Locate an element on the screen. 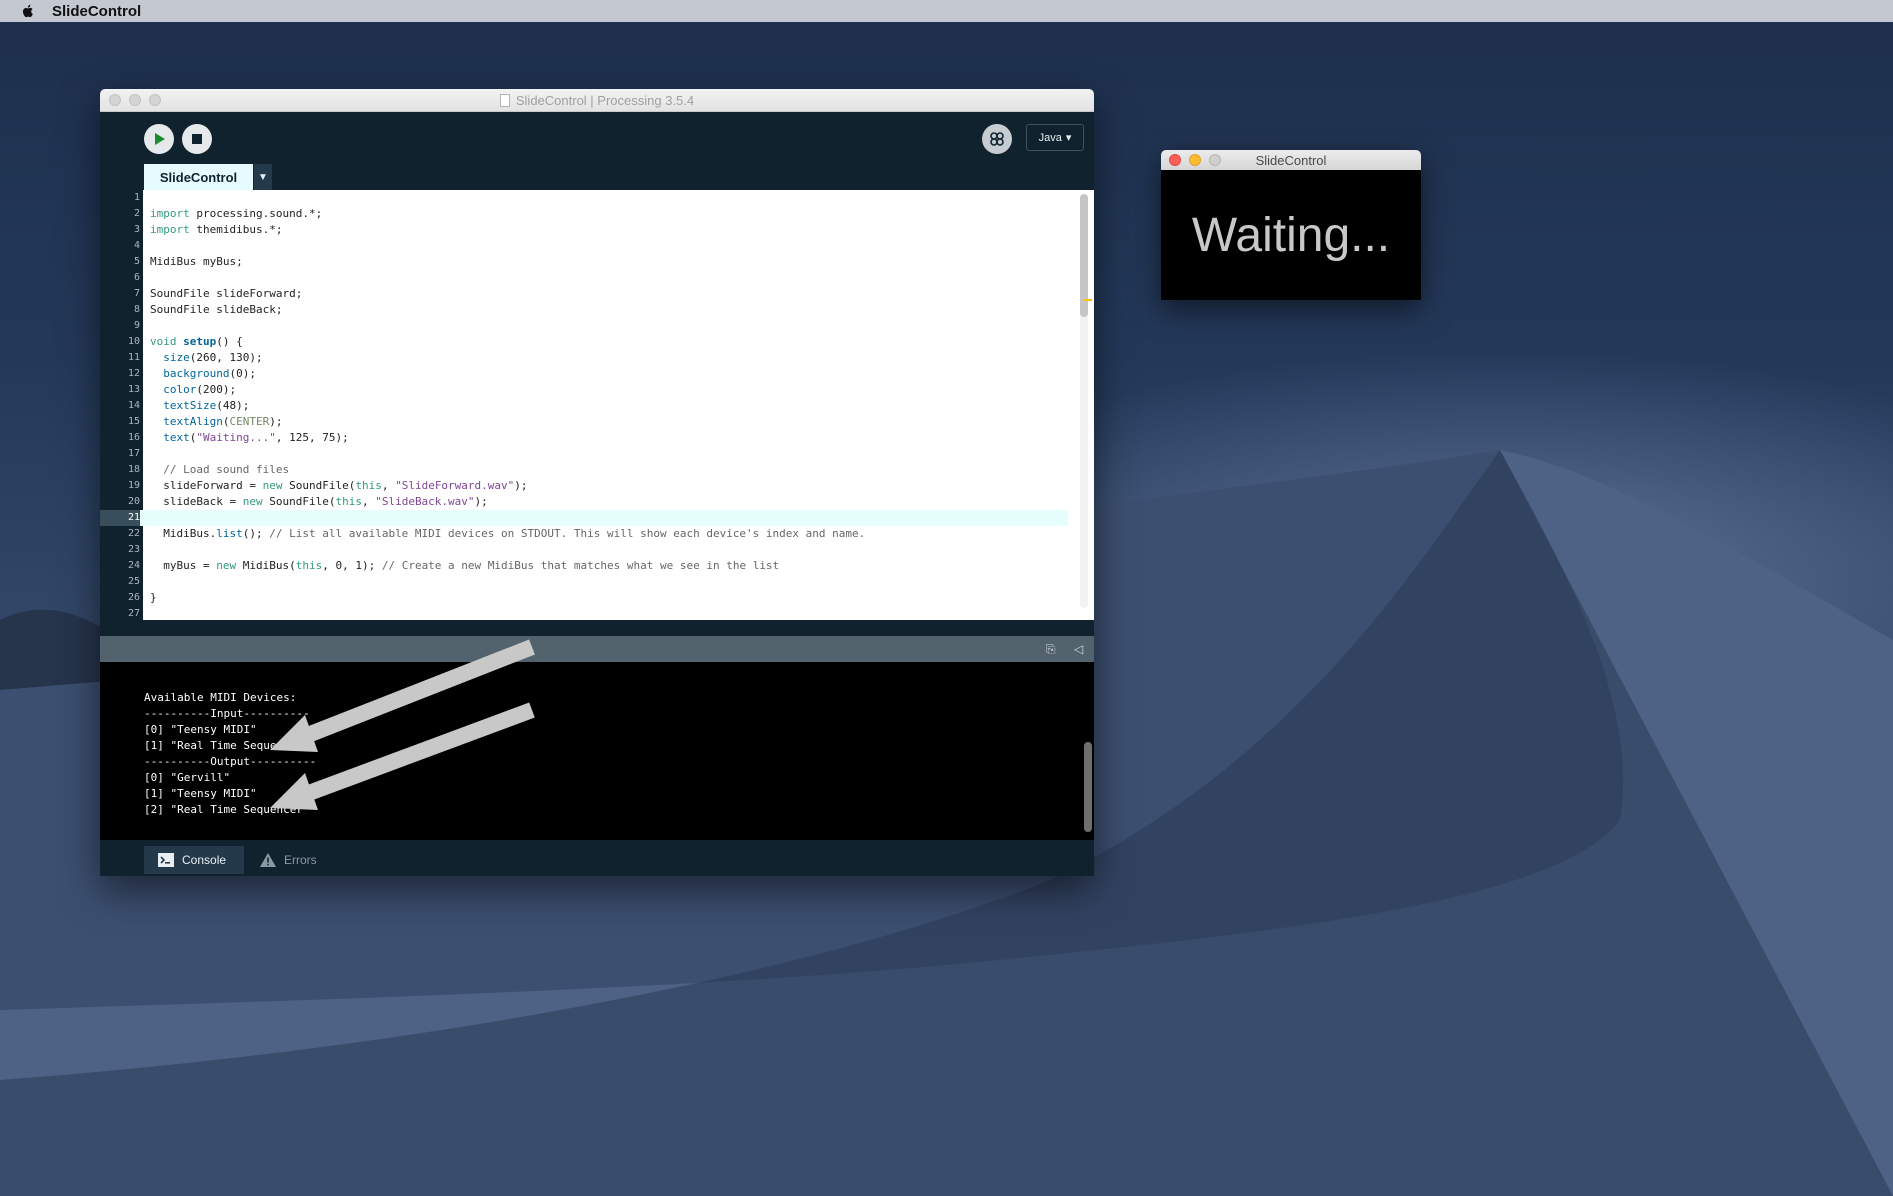  line-number: 13 is located at coordinates (133, 389).